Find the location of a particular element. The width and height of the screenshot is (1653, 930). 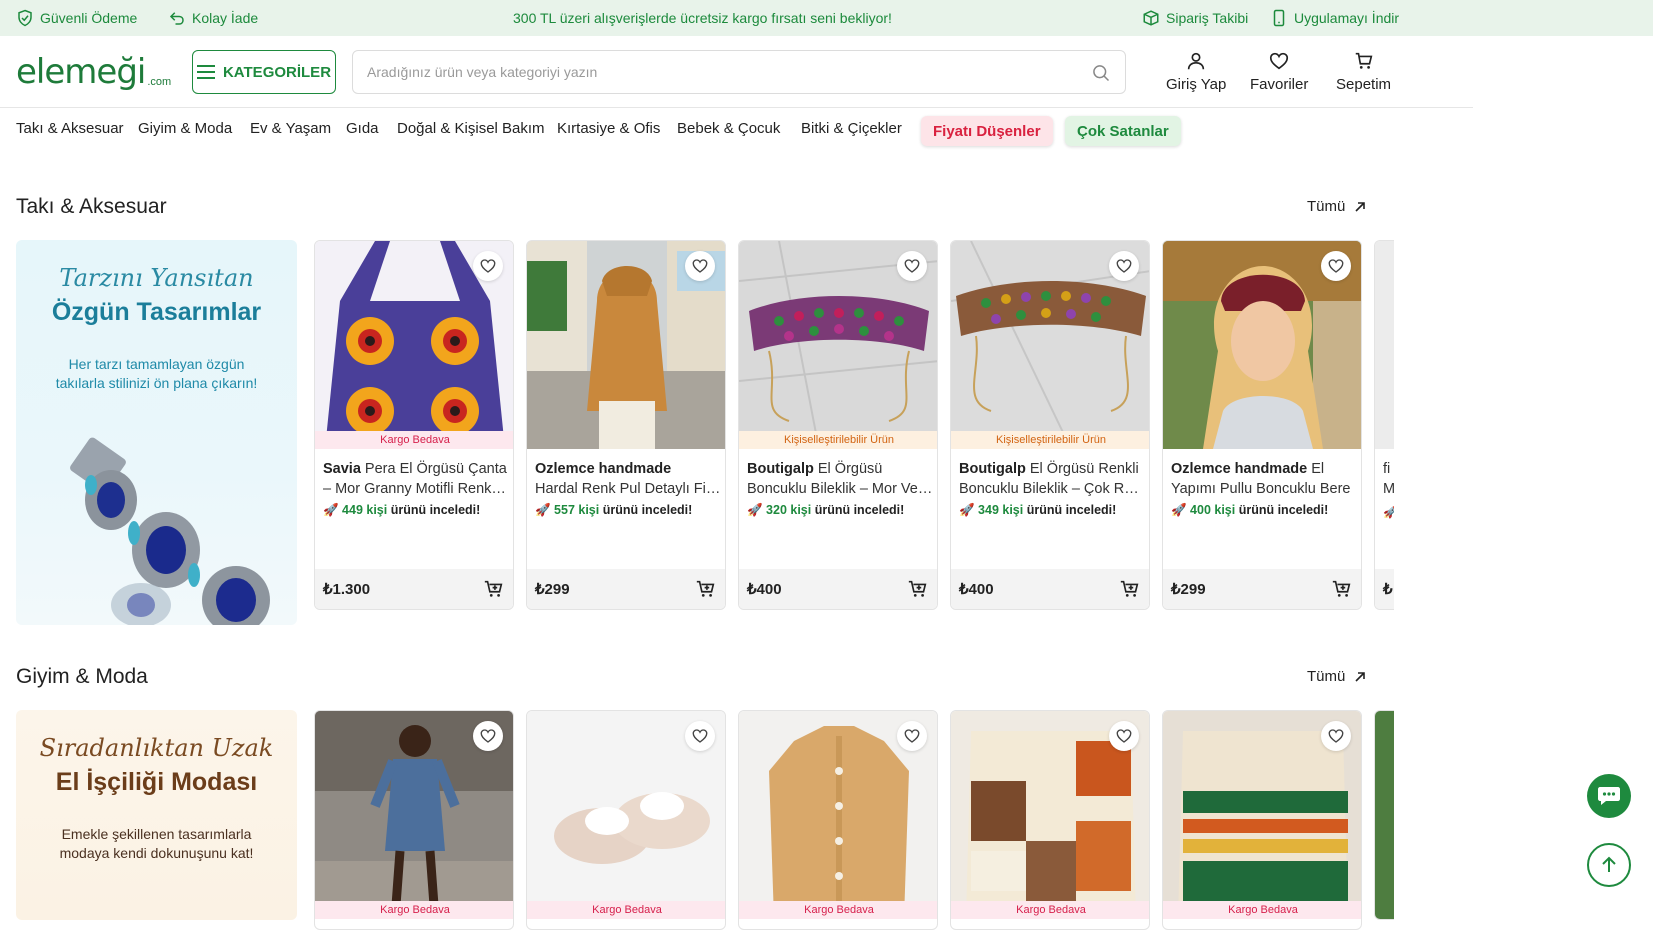

easy-return-link: Kolay İade is located at coordinates (213, 18).